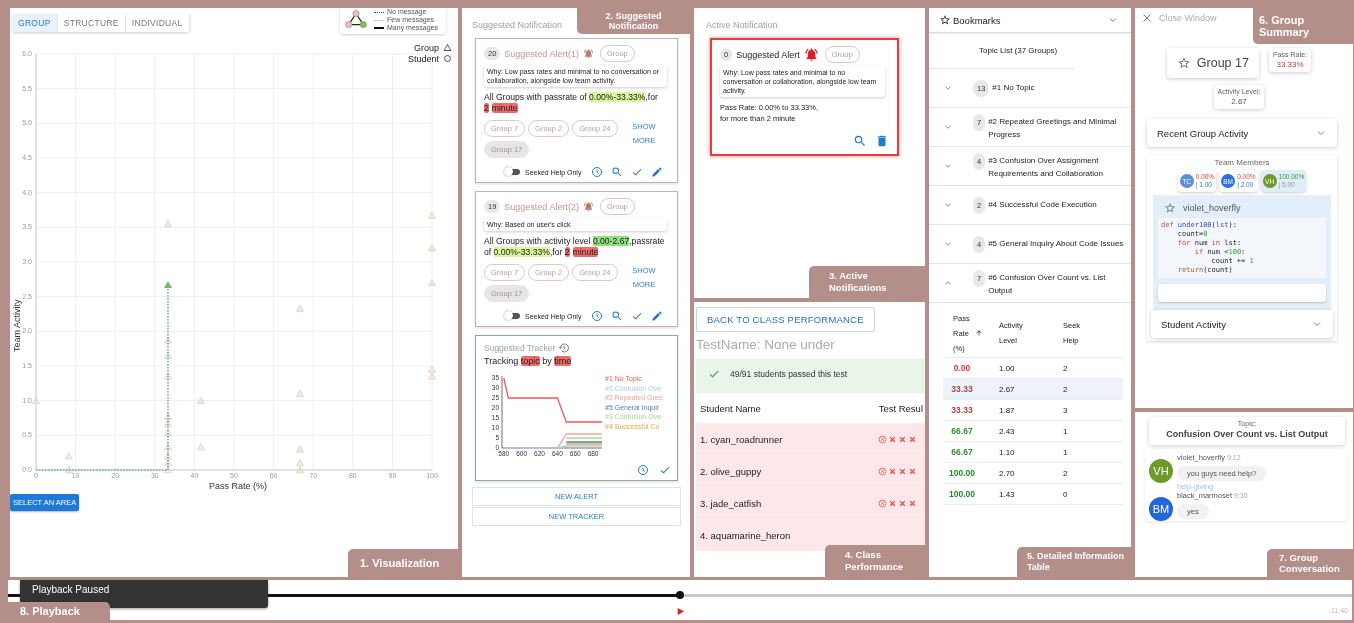  I want to click on topic-title: #3 Confusion Over Assignment Requirements and Collaboration, so click(1046, 167).